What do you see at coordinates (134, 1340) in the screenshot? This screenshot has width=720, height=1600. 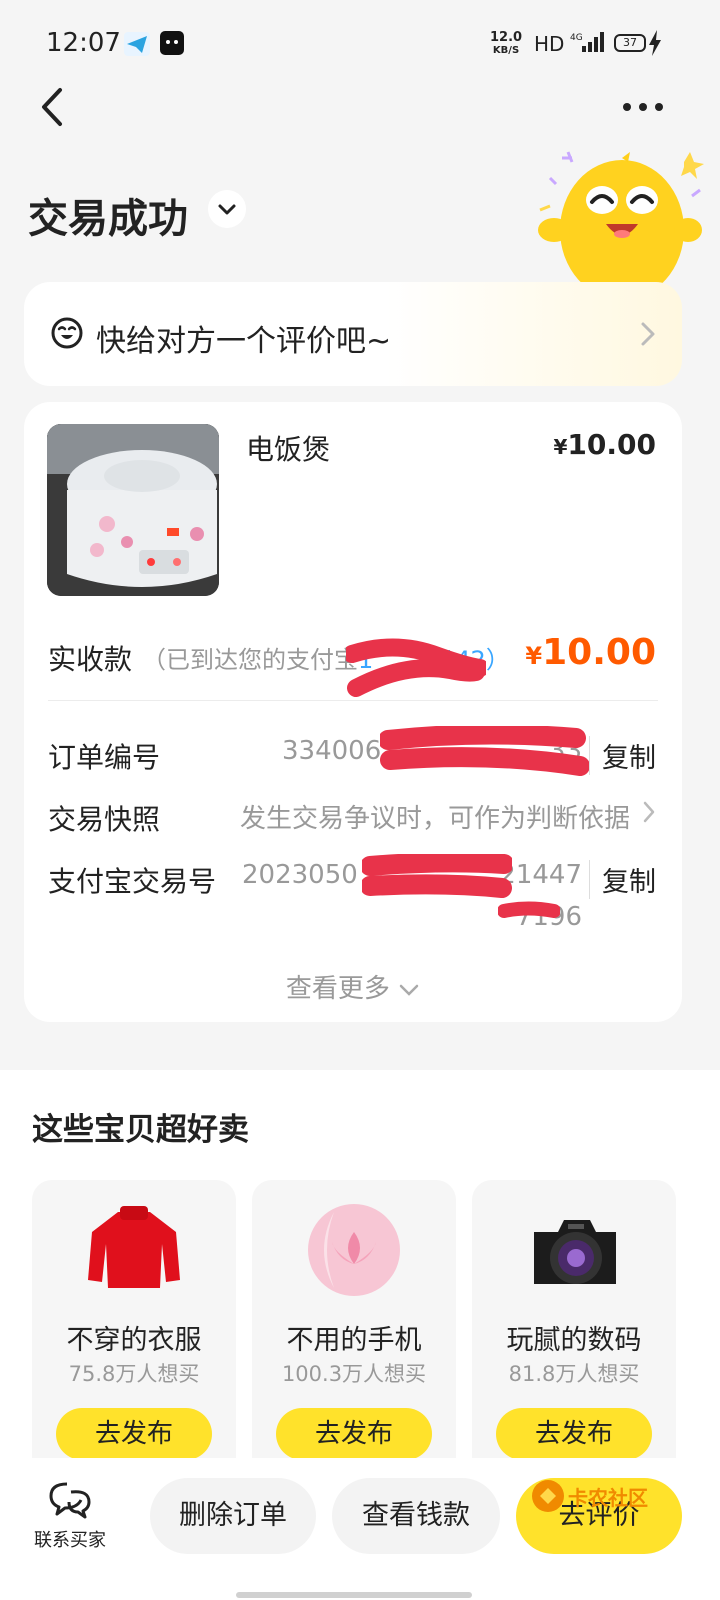 I see `recommend-name: 不穿的衣服` at bounding box center [134, 1340].